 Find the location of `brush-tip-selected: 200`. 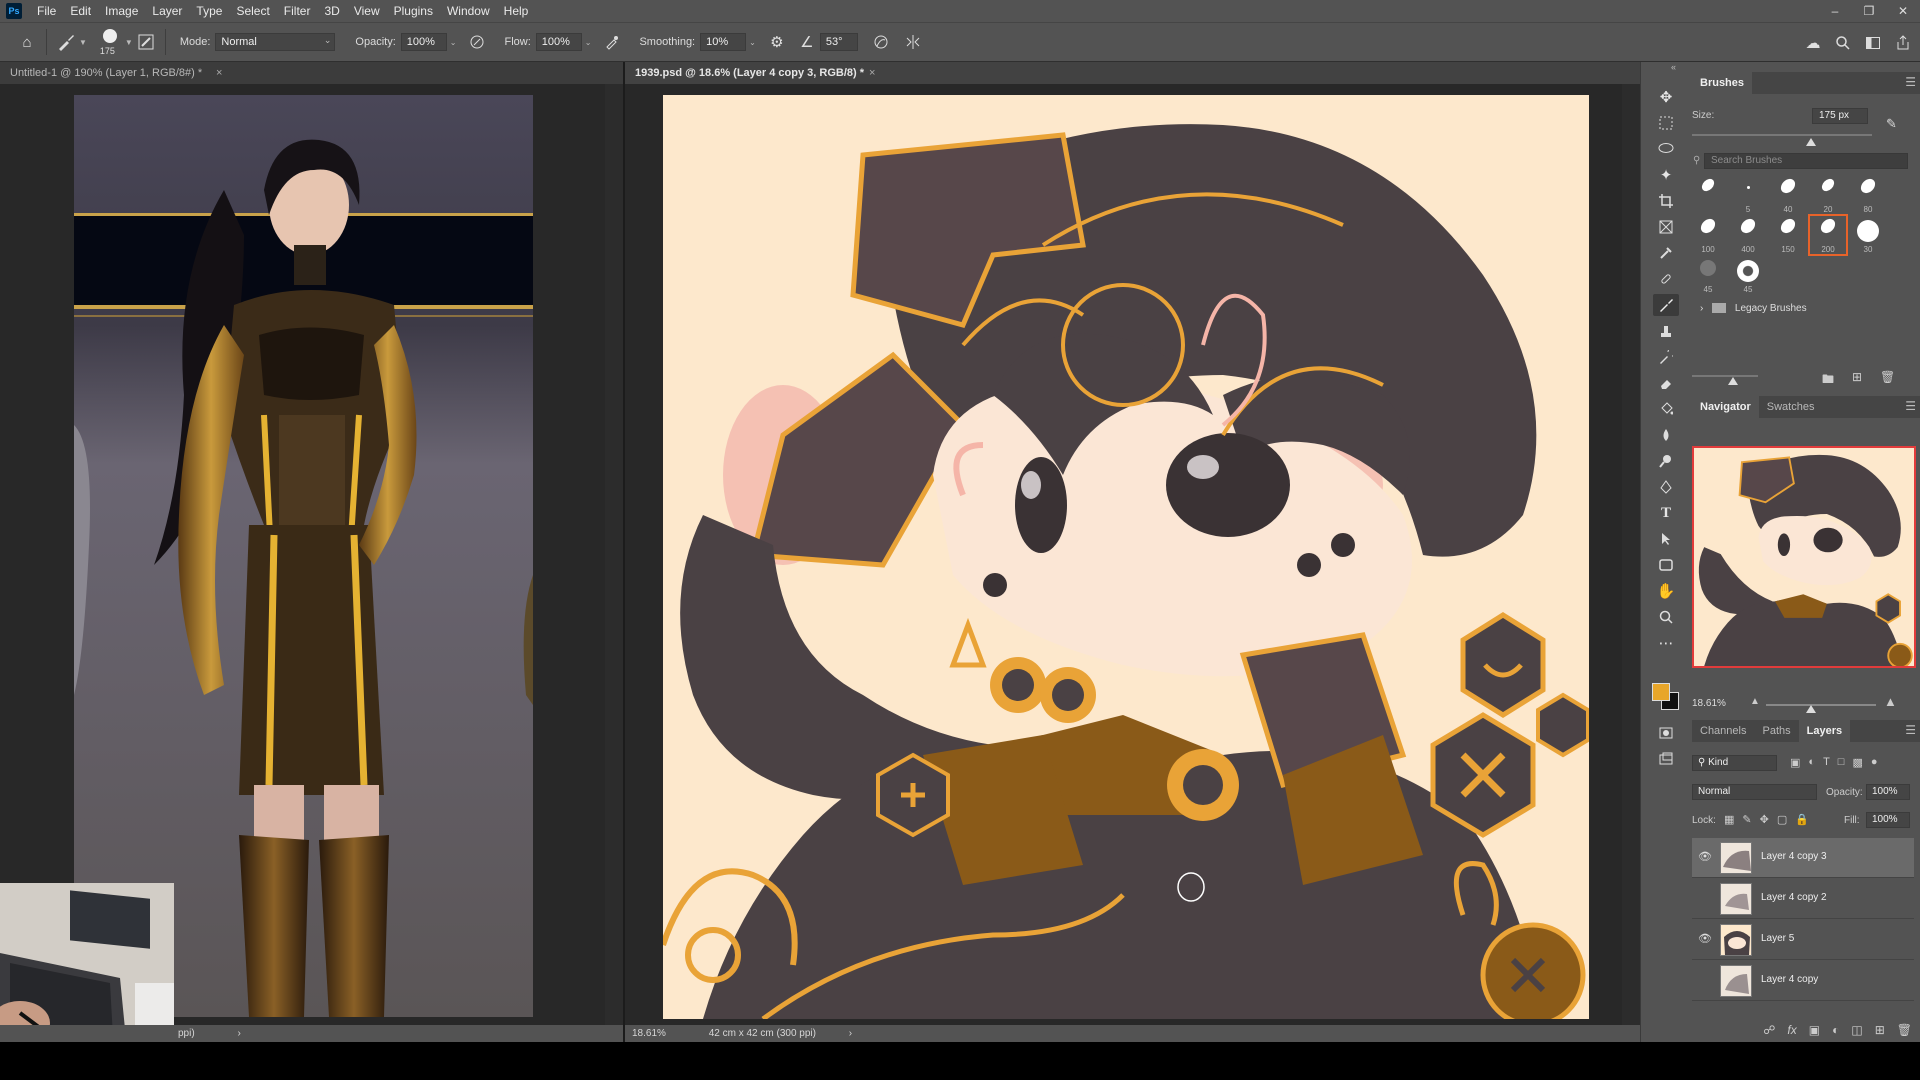

brush-tip-selected: 200 is located at coordinates (1828, 235).